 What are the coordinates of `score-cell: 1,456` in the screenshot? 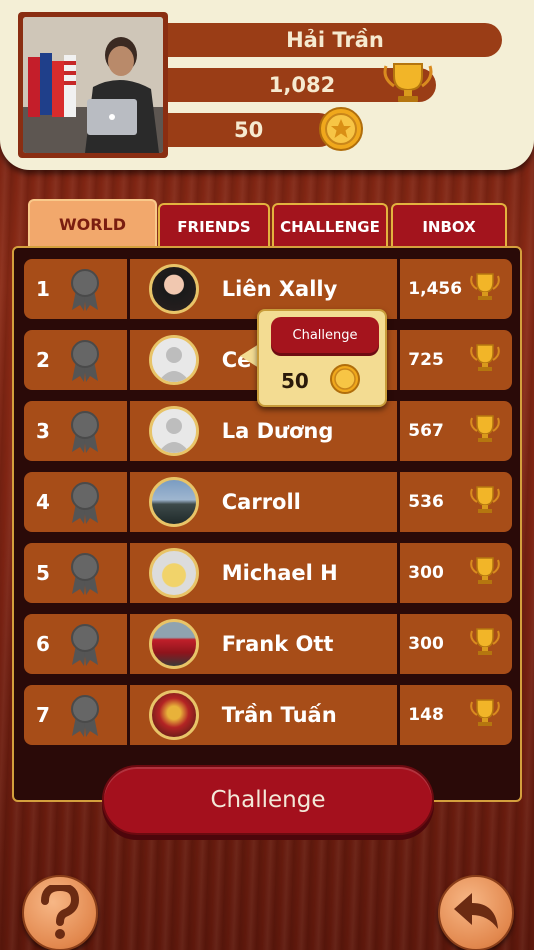 It's located at (456, 289).